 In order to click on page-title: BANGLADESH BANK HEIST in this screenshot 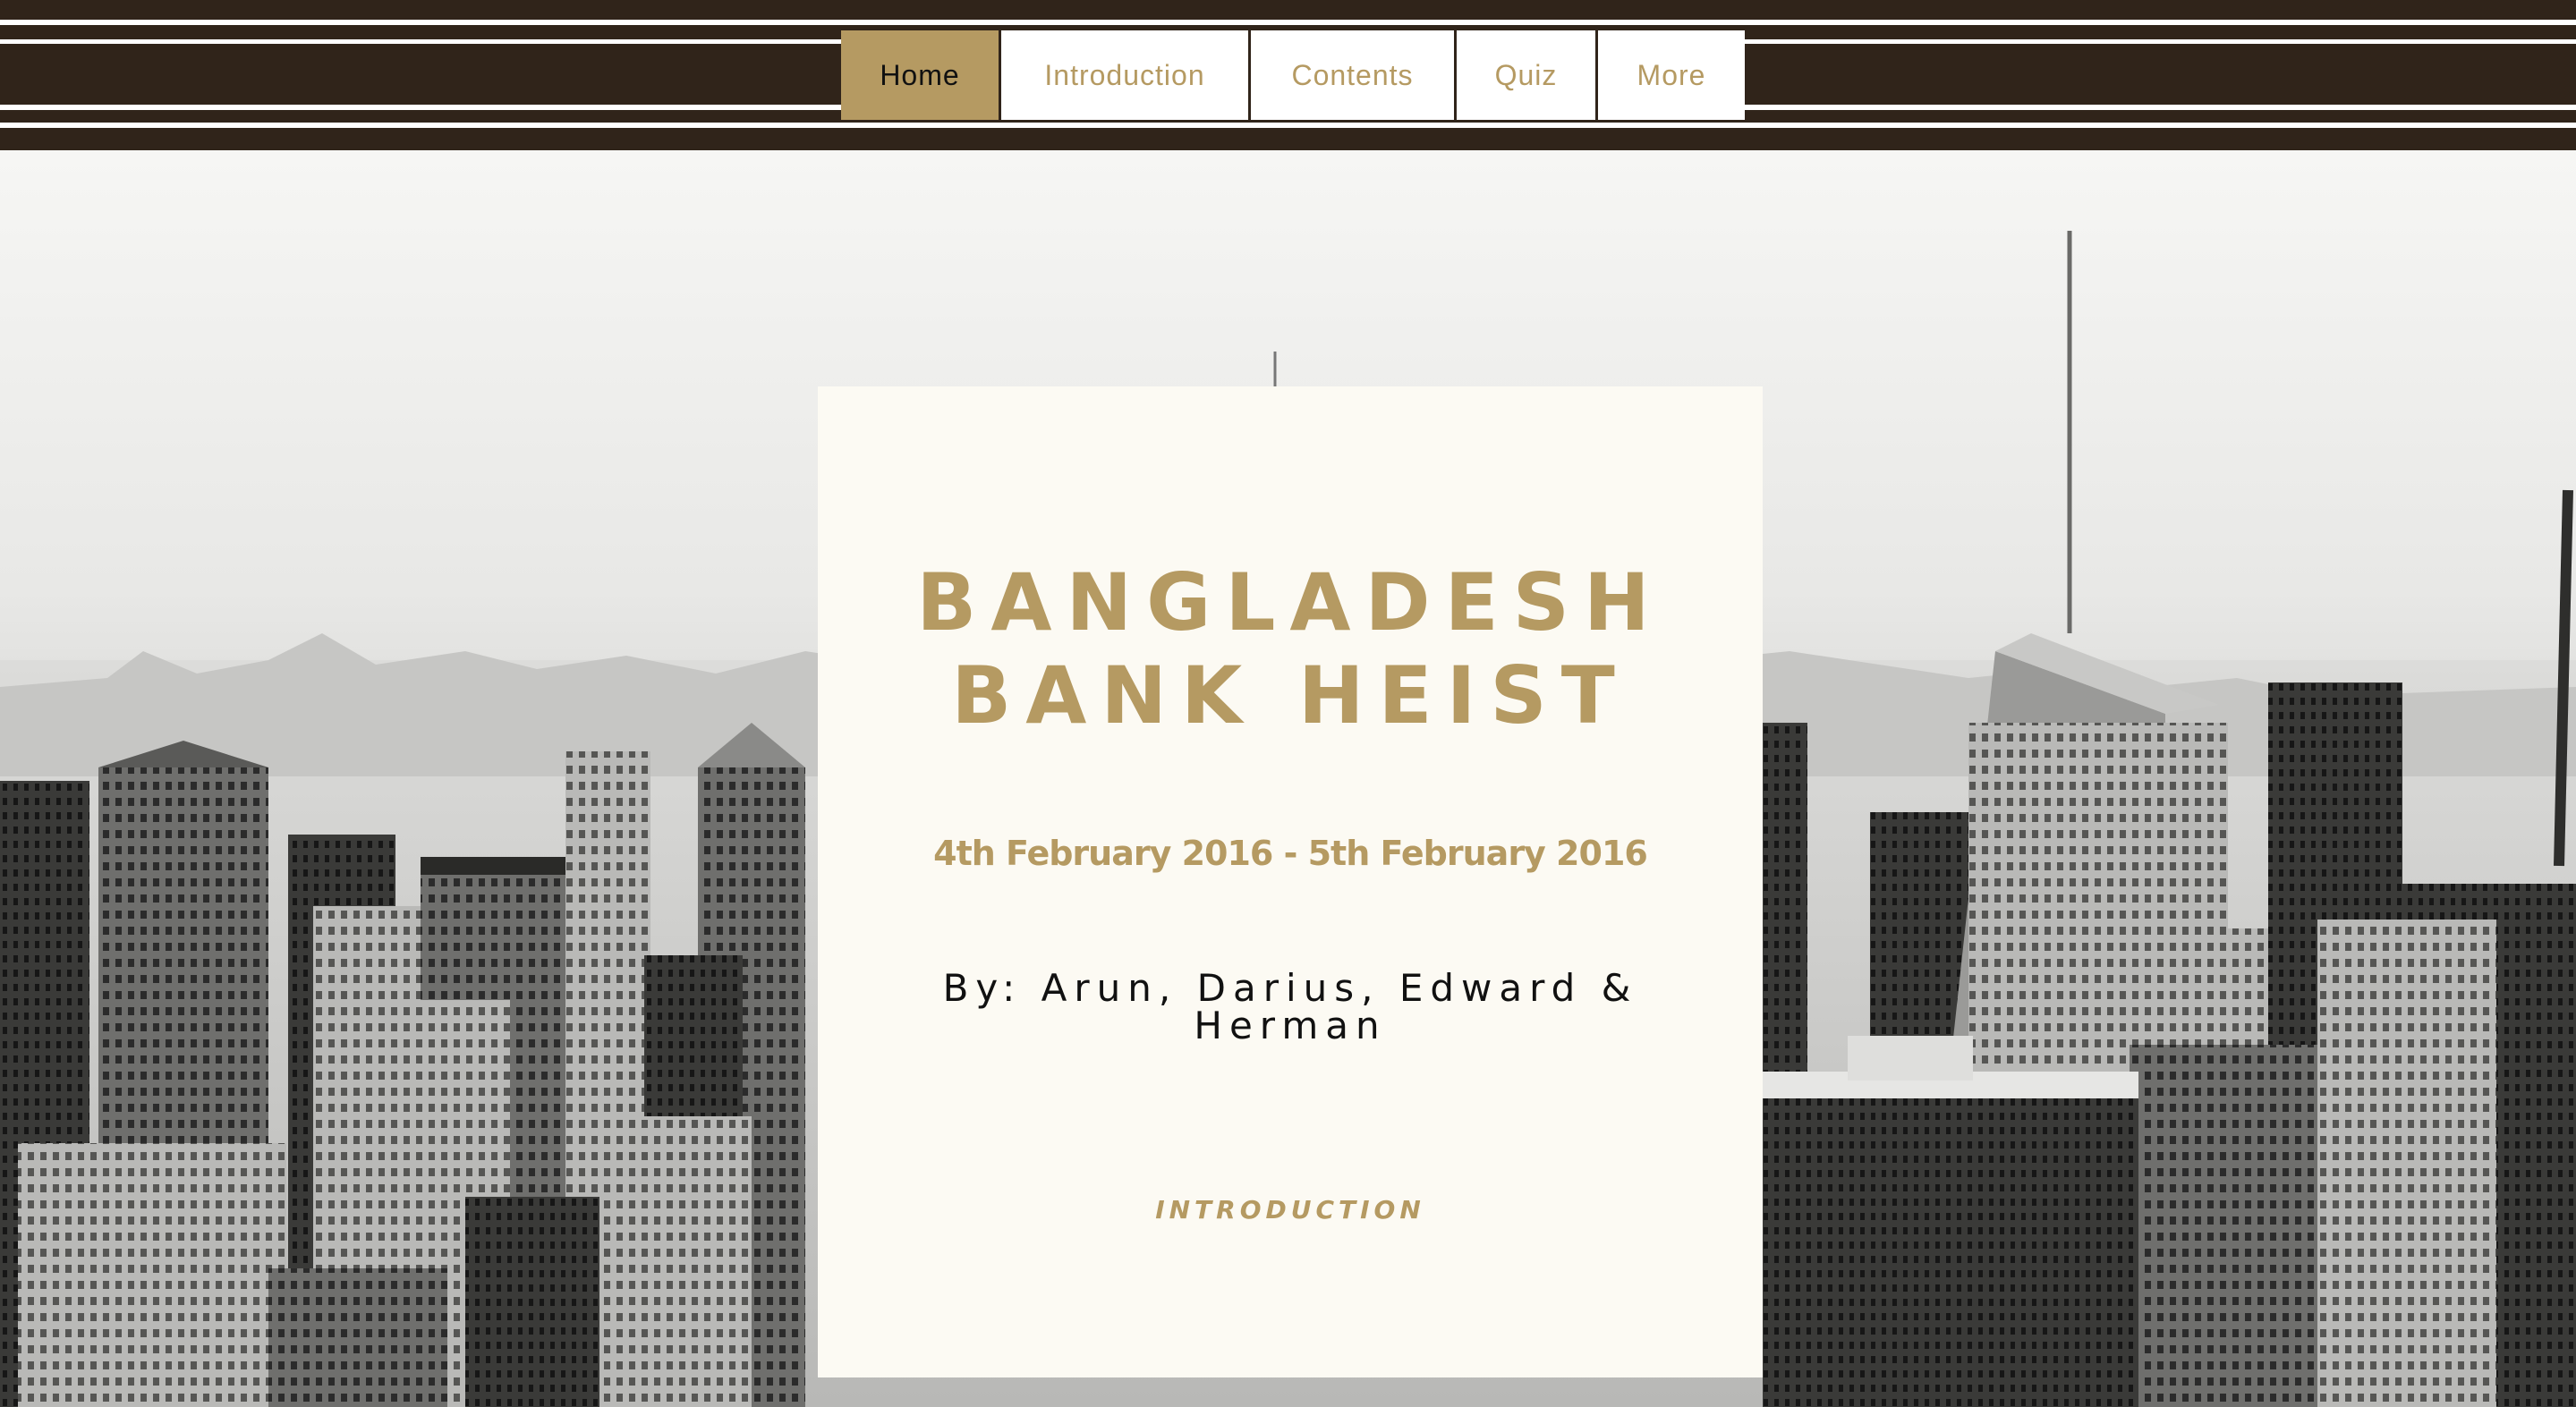, I will do `click(1290, 649)`.